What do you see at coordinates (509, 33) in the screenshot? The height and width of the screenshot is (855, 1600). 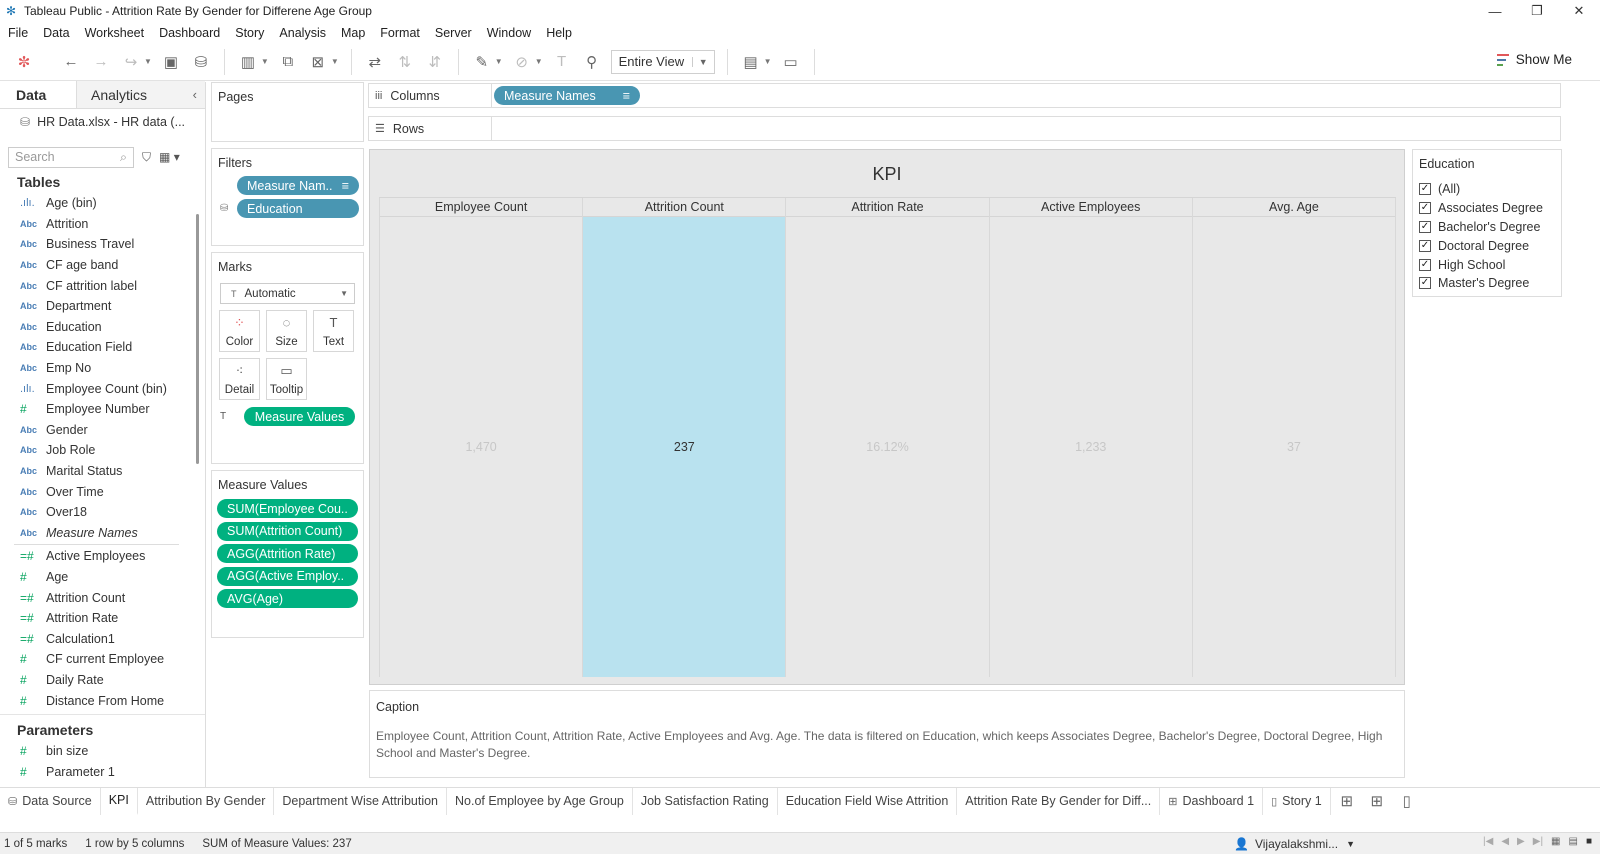 I see `menu-window: Window` at bounding box center [509, 33].